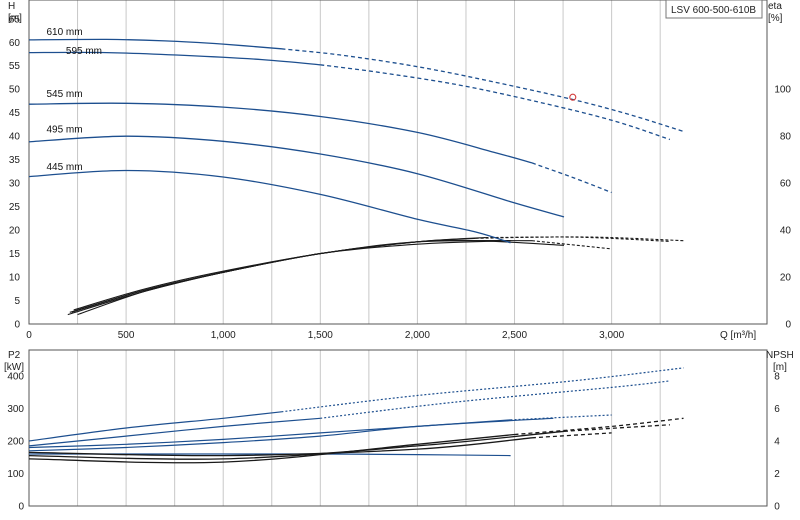 Image resolution: width=800 pixels, height=520 pixels. I want to click on head-y-tick-label: 25, so click(15, 207).